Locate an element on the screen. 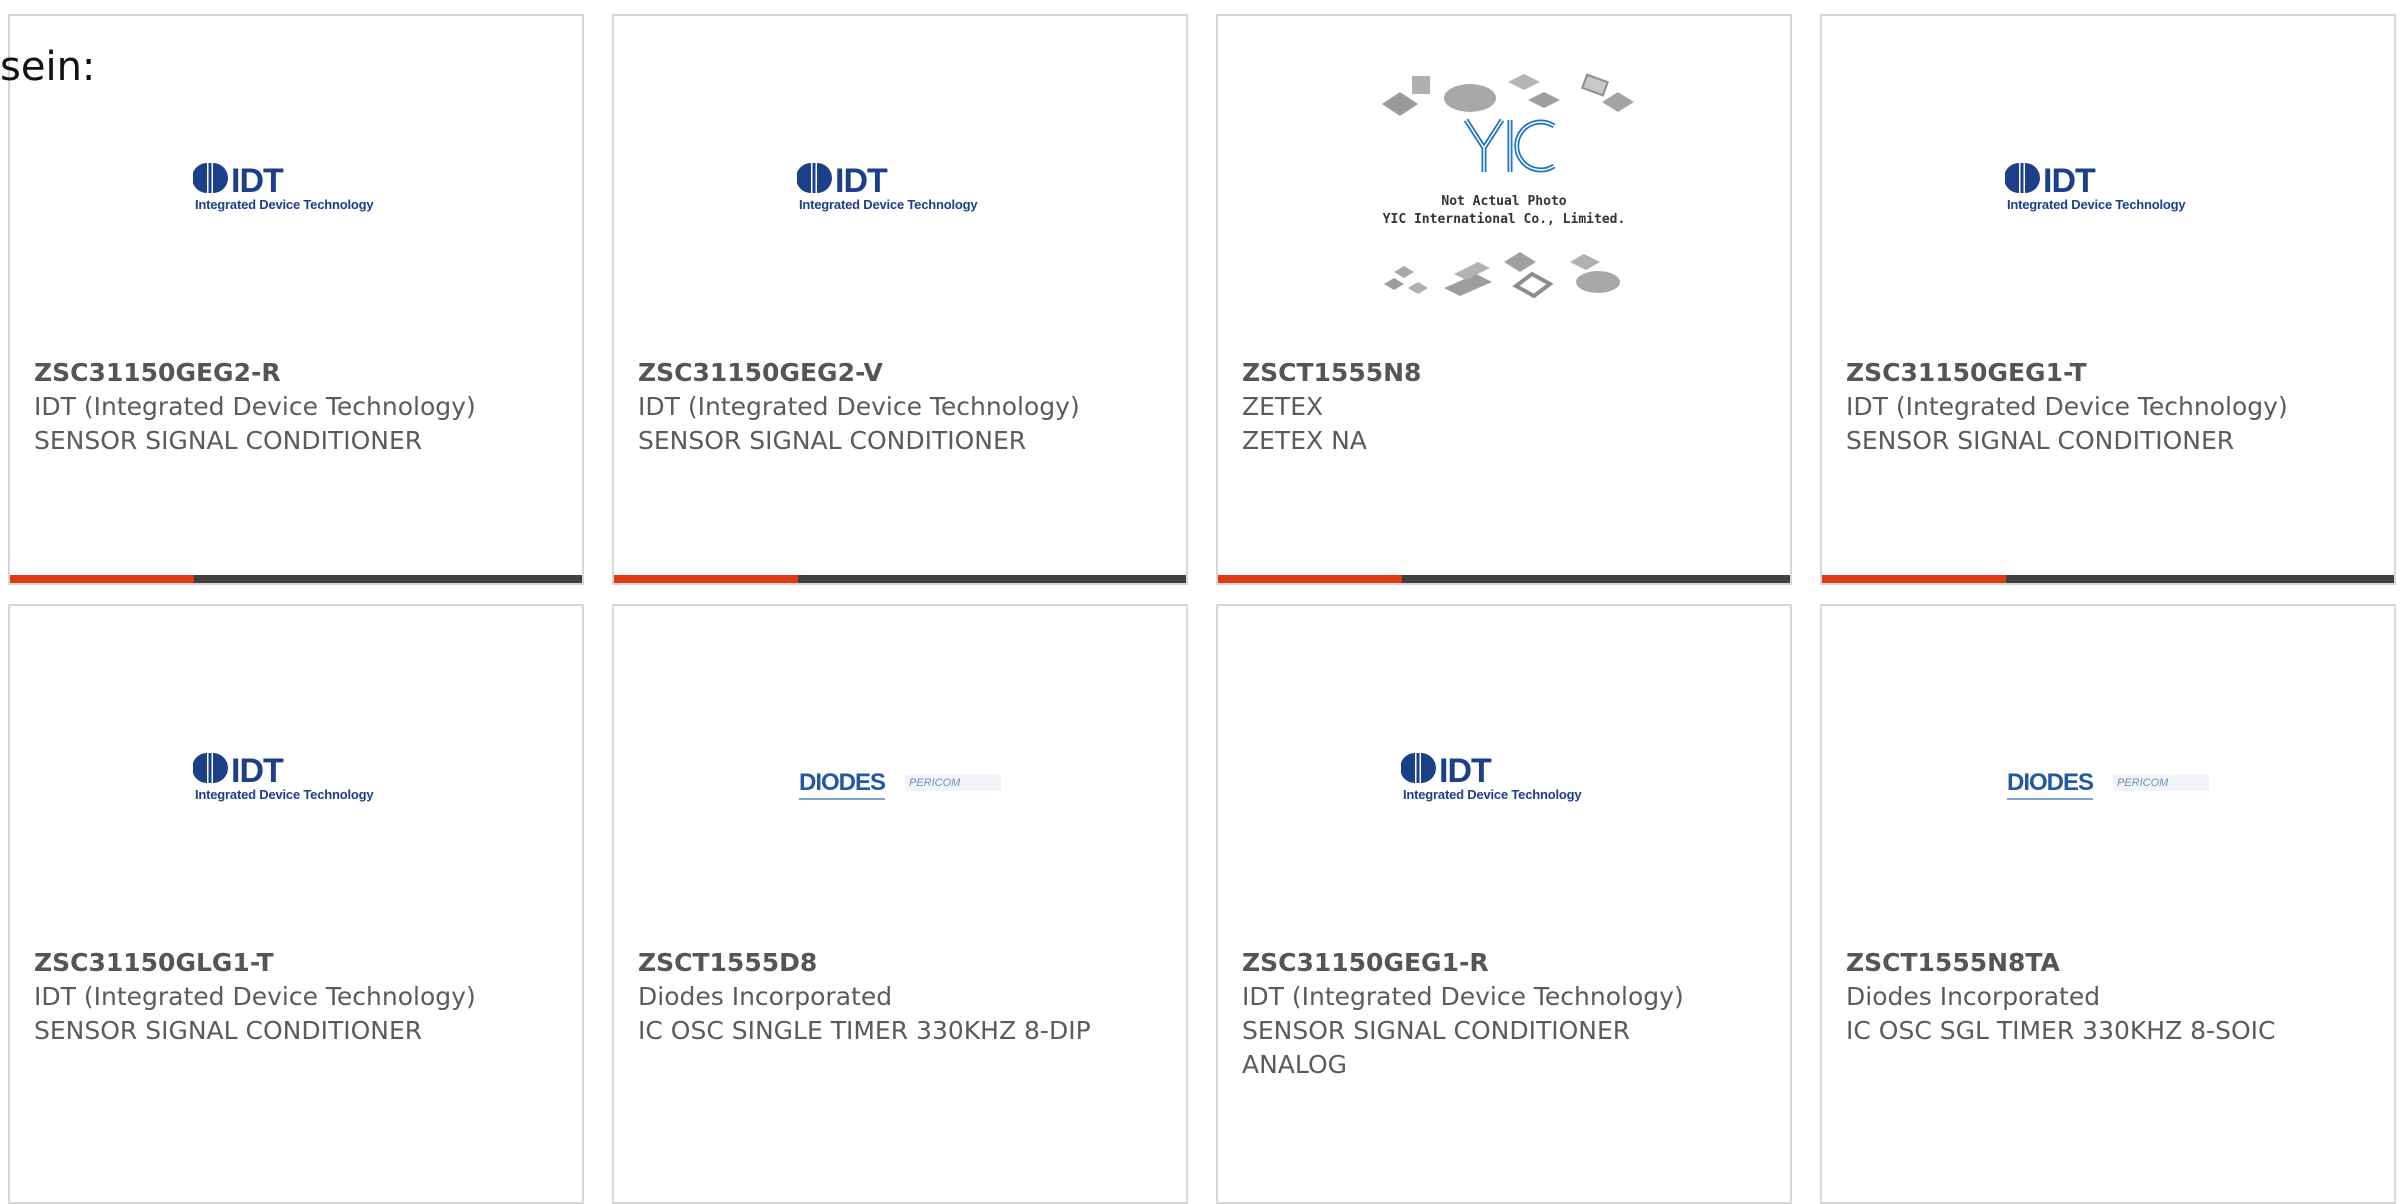  placeholder-line2: YIC International Co., Limited. is located at coordinates (1504, 219).